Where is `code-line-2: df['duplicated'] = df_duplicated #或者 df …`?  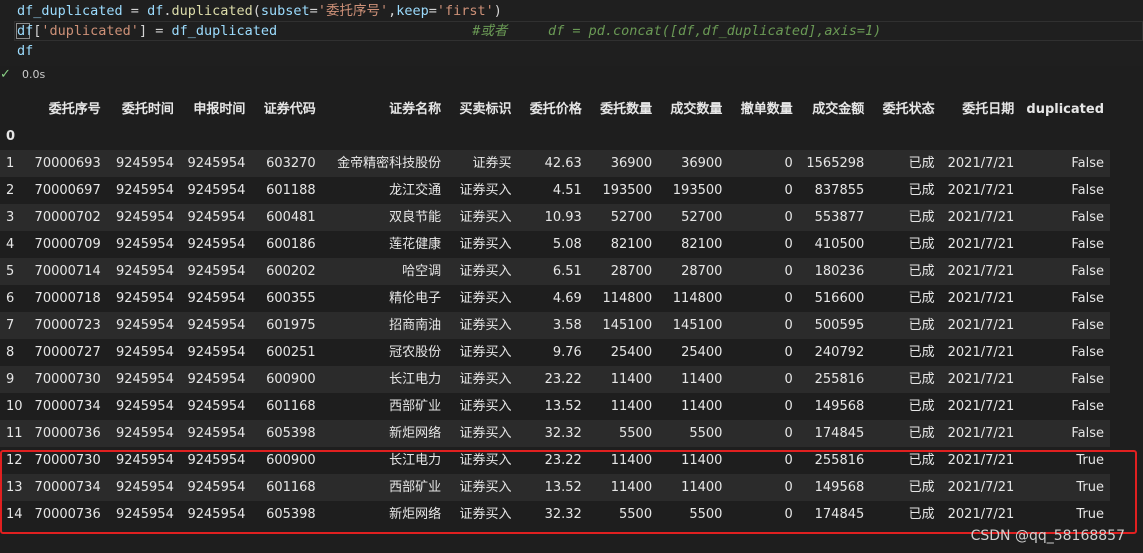
code-line-2: df['duplicated'] = df_duplicated #或者 df … is located at coordinates (449, 31).